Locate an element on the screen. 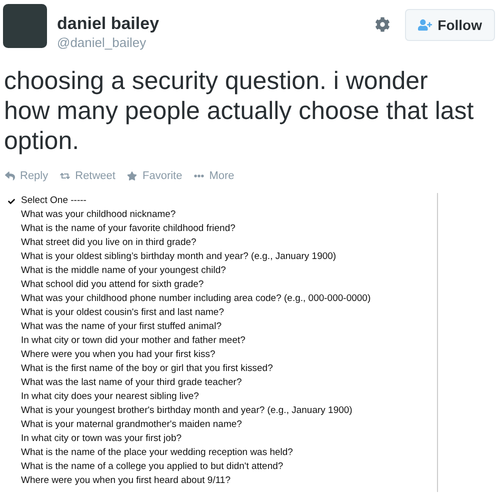  dropdown-option: What is your maternal grandmother's maiden name? is located at coordinates (219, 425).